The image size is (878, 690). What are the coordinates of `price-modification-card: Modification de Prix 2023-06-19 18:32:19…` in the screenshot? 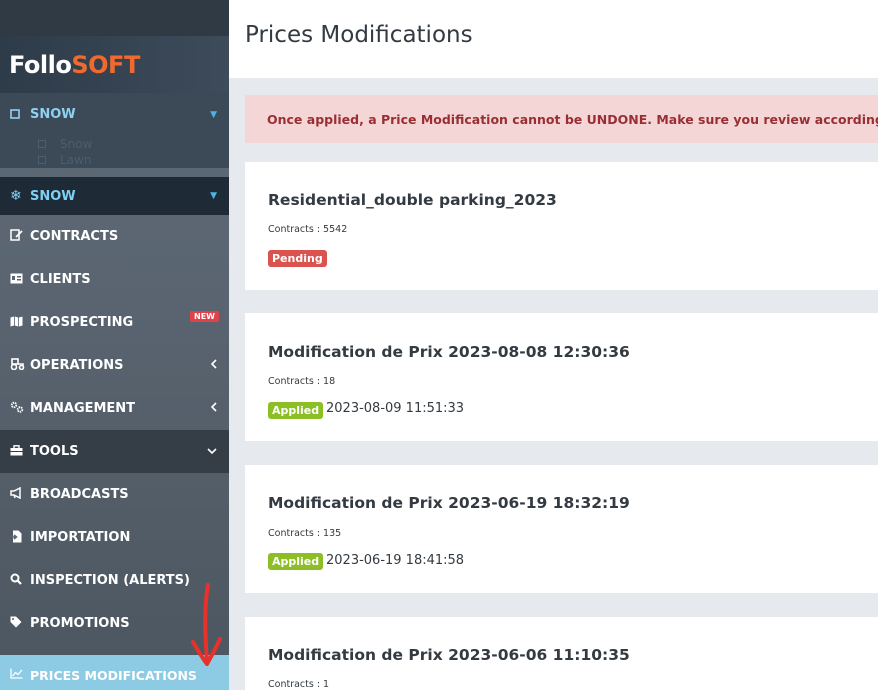 It's located at (561, 529).